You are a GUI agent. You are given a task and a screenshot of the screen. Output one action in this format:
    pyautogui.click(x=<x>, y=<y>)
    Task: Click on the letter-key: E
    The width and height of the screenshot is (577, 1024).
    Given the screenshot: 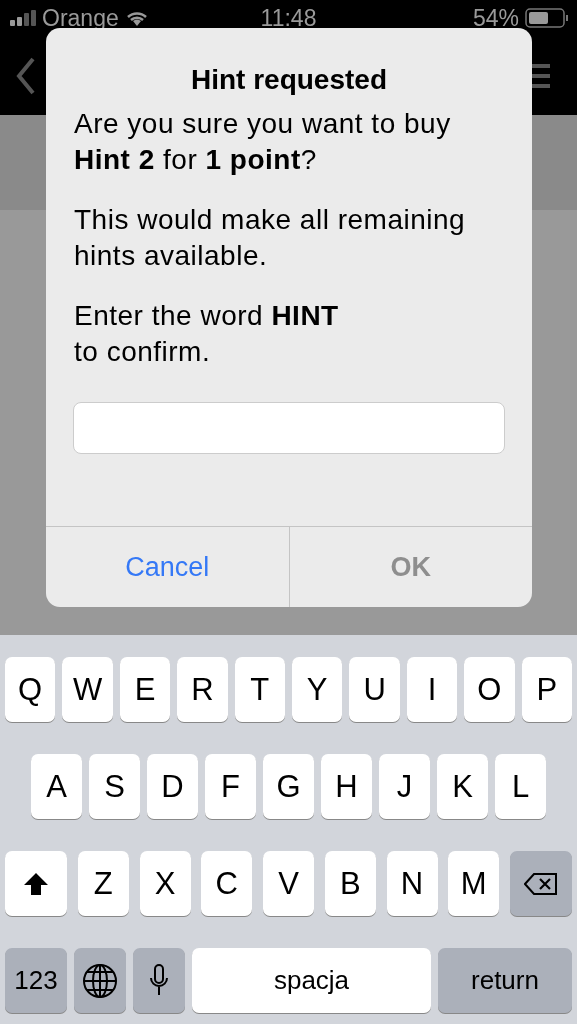 What is the action you would take?
    pyautogui.click(x=145, y=689)
    